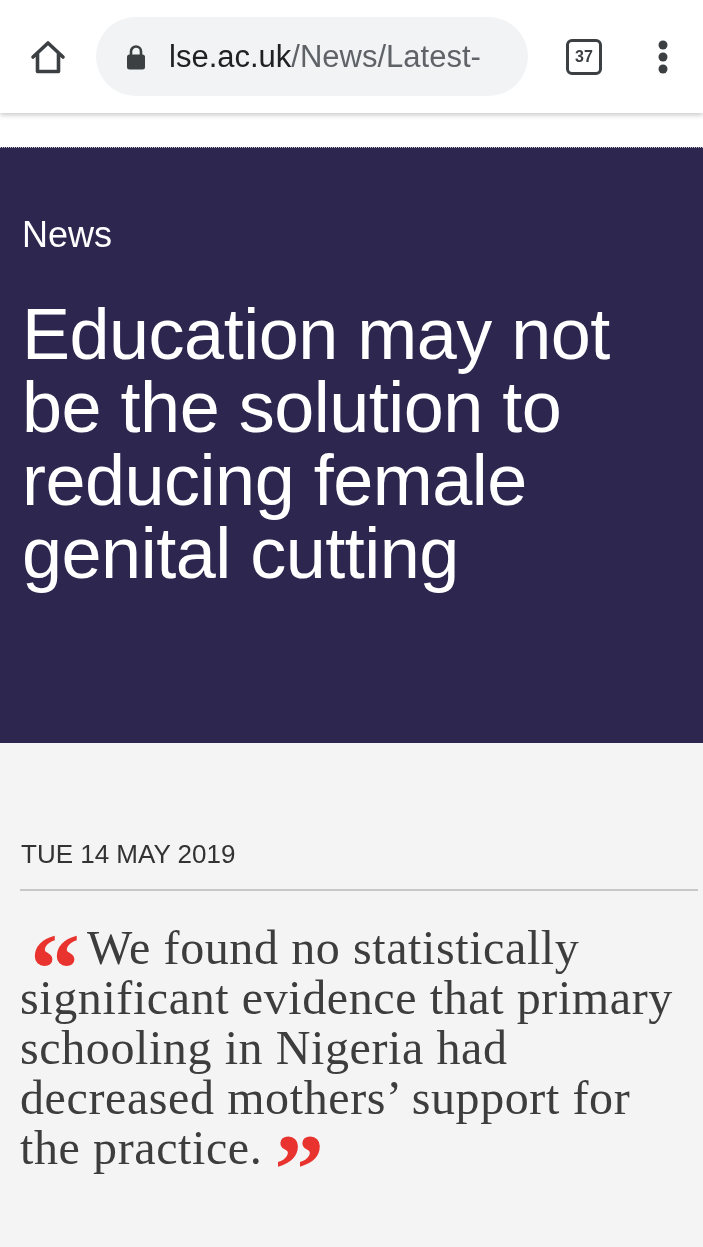 The width and height of the screenshot is (703, 1247). I want to click on tab-switcher-button: 37, so click(584, 56).